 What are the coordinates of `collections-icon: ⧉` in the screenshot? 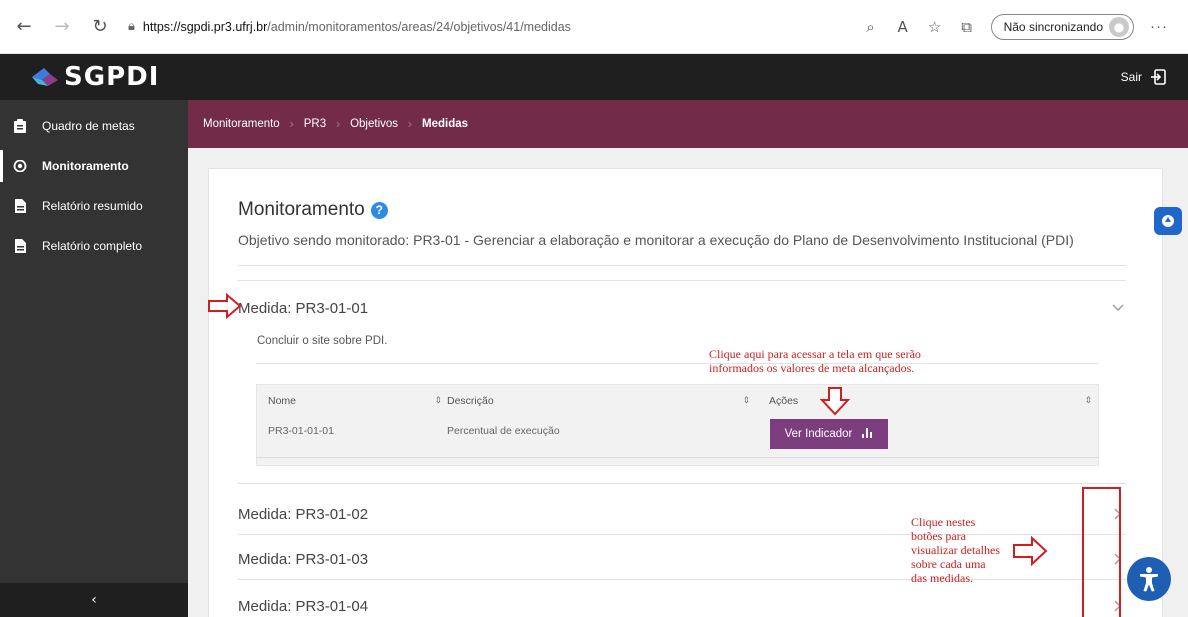 It's located at (967, 27).